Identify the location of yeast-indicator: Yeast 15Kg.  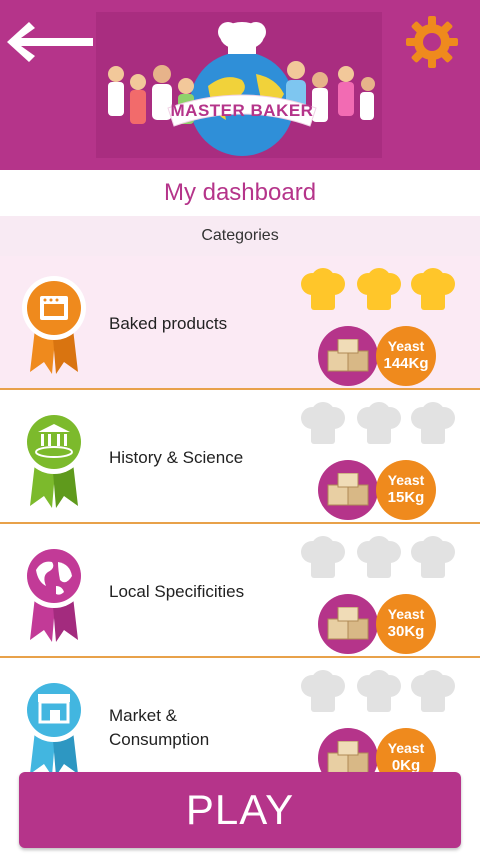
(378, 490).